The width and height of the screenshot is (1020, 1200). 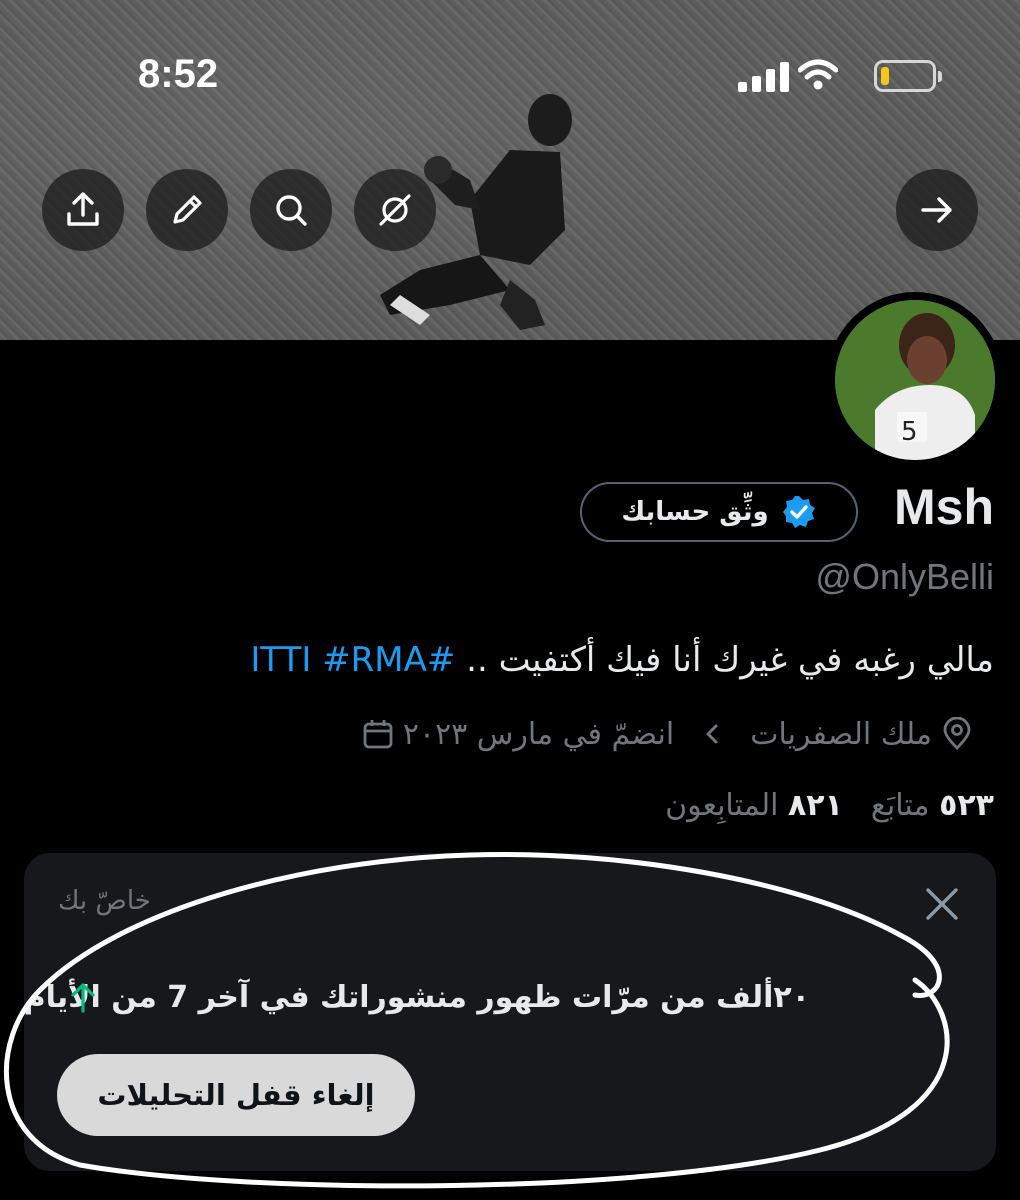 What do you see at coordinates (763, 77) in the screenshot?
I see `cellular-signal-icon` at bounding box center [763, 77].